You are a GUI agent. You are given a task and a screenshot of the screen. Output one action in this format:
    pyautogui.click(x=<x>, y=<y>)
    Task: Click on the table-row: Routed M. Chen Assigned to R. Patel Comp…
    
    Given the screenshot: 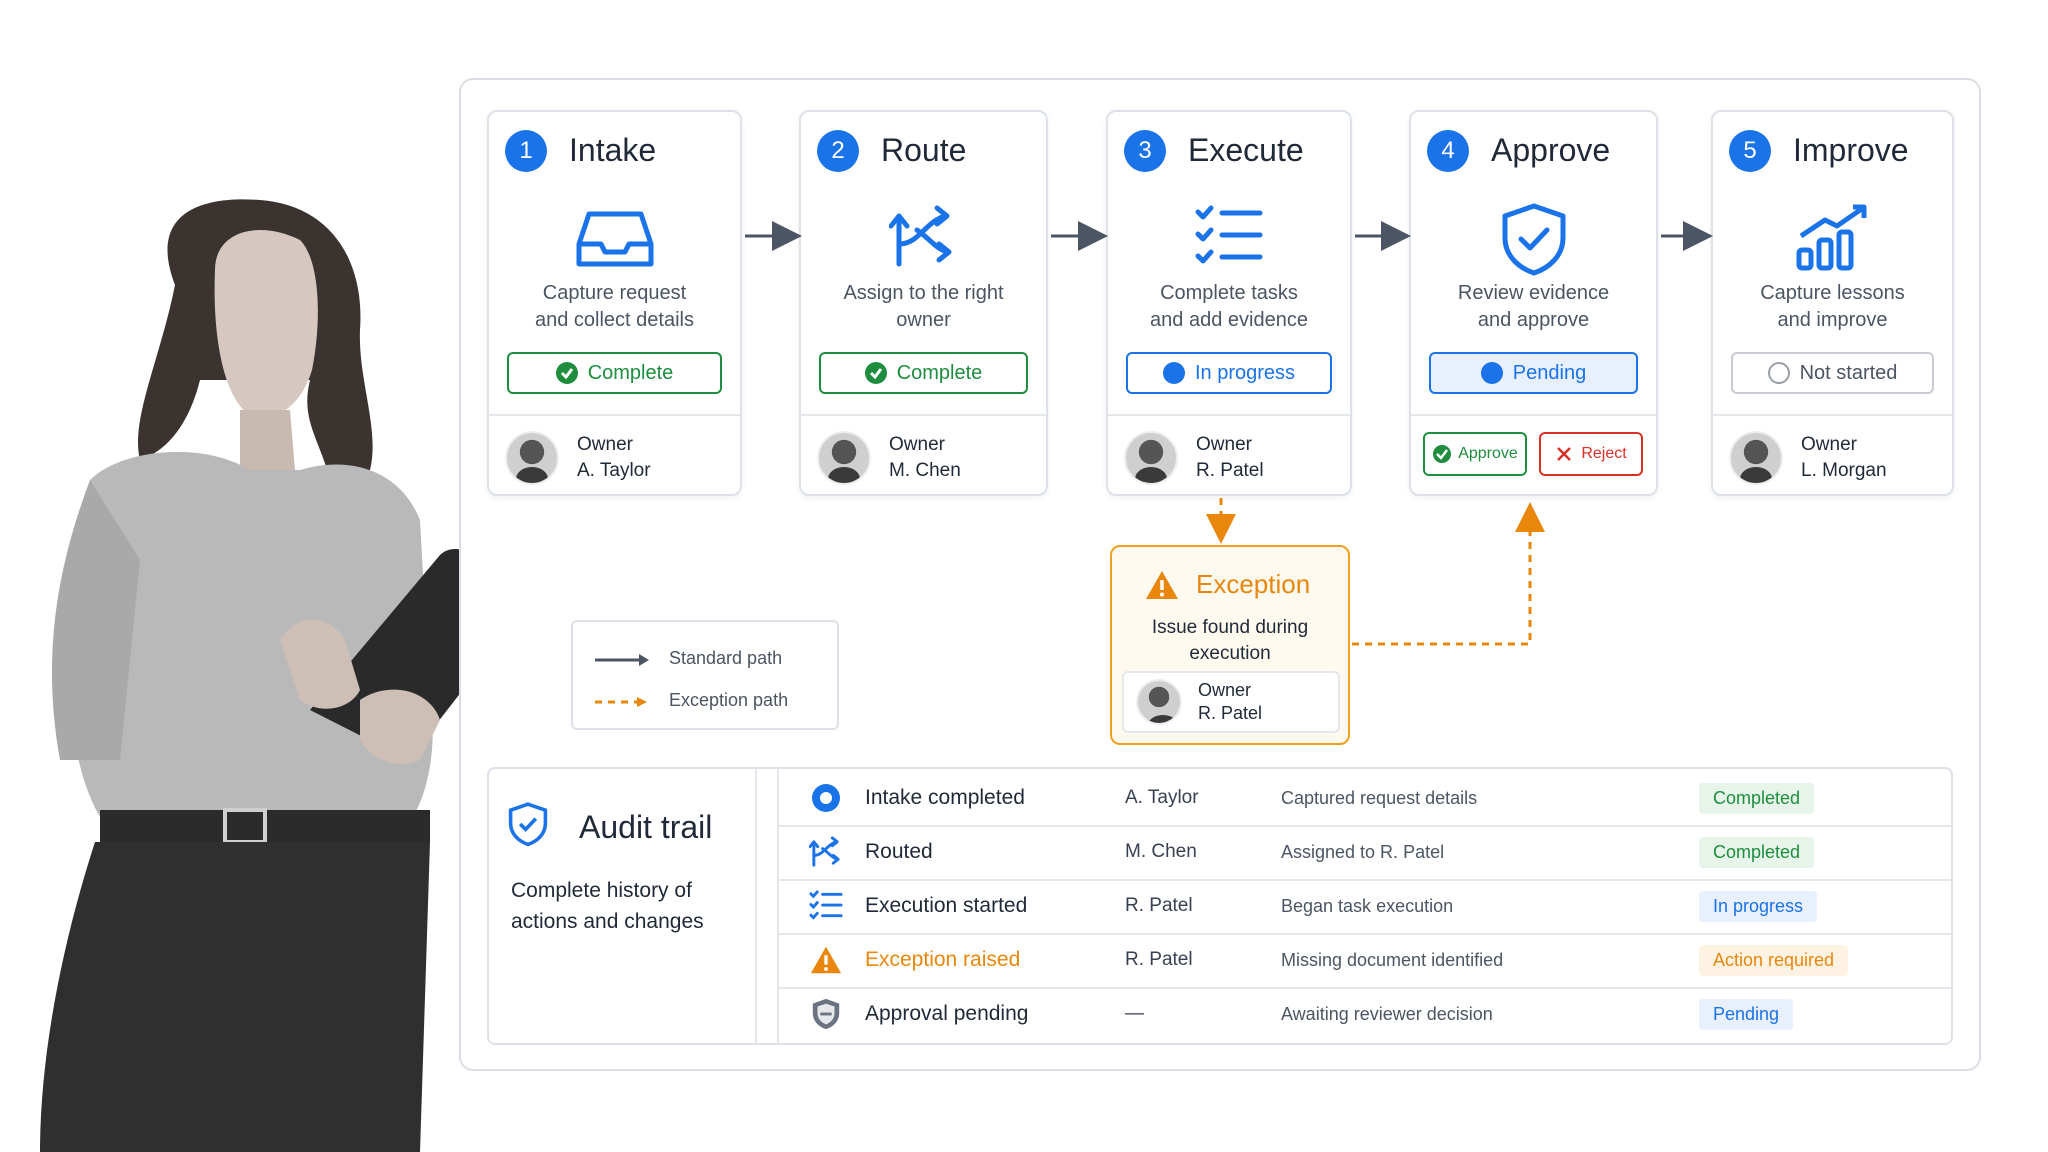 What is the action you would take?
    pyautogui.click(x=1365, y=853)
    